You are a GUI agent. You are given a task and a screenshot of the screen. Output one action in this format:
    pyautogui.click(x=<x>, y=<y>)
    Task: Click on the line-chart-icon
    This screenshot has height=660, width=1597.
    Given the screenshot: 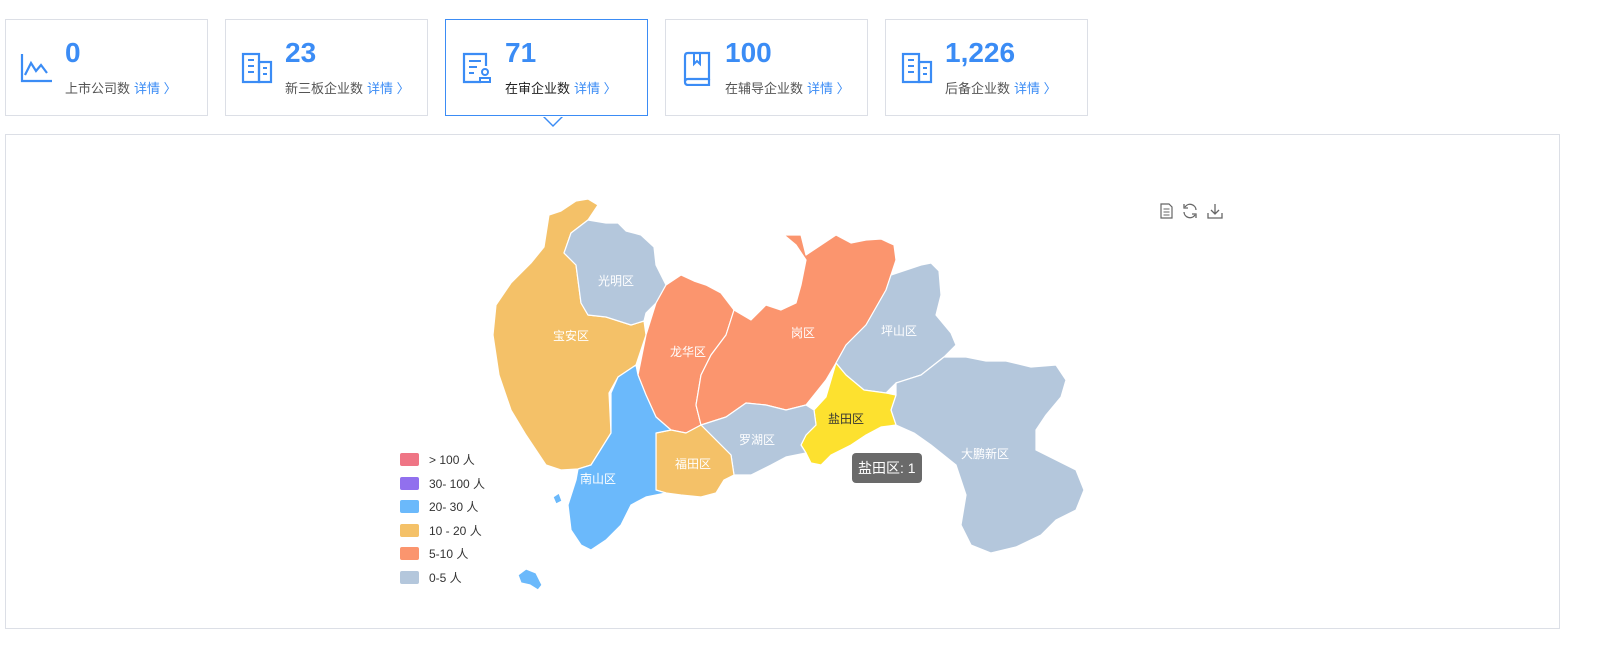 What is the action you would take?
    pyautogui.click(x=36, y=68)
    